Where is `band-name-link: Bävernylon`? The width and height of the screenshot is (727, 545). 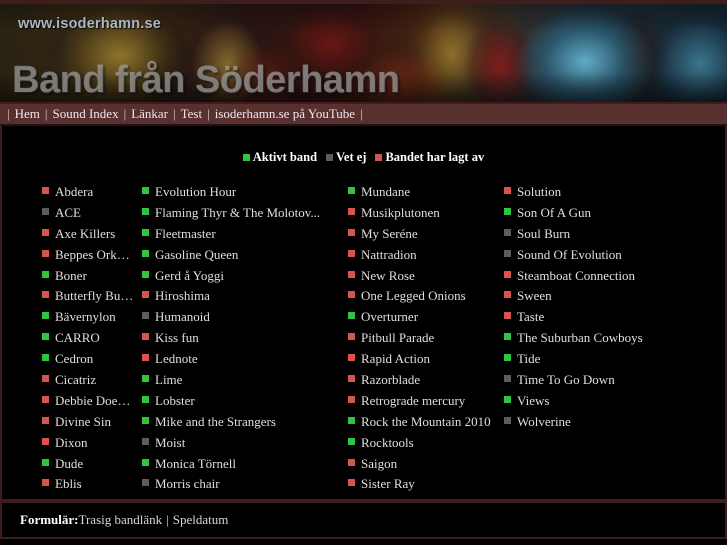
band-name-link: Bävernylon is located at coordinates (85, 317).